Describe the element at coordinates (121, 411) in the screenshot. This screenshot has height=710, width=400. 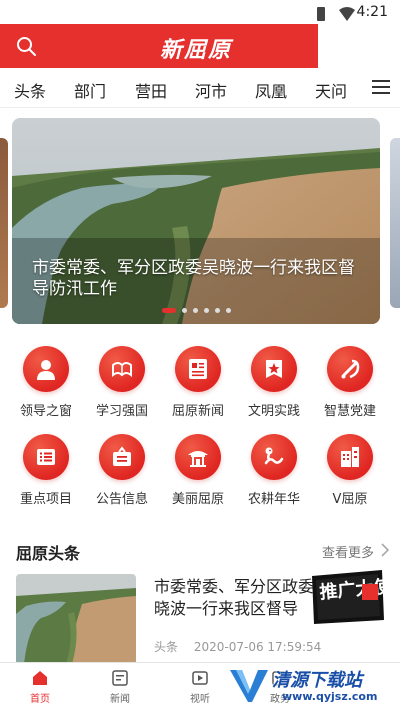
I see `grid-item-label: 学习强国` at that location.